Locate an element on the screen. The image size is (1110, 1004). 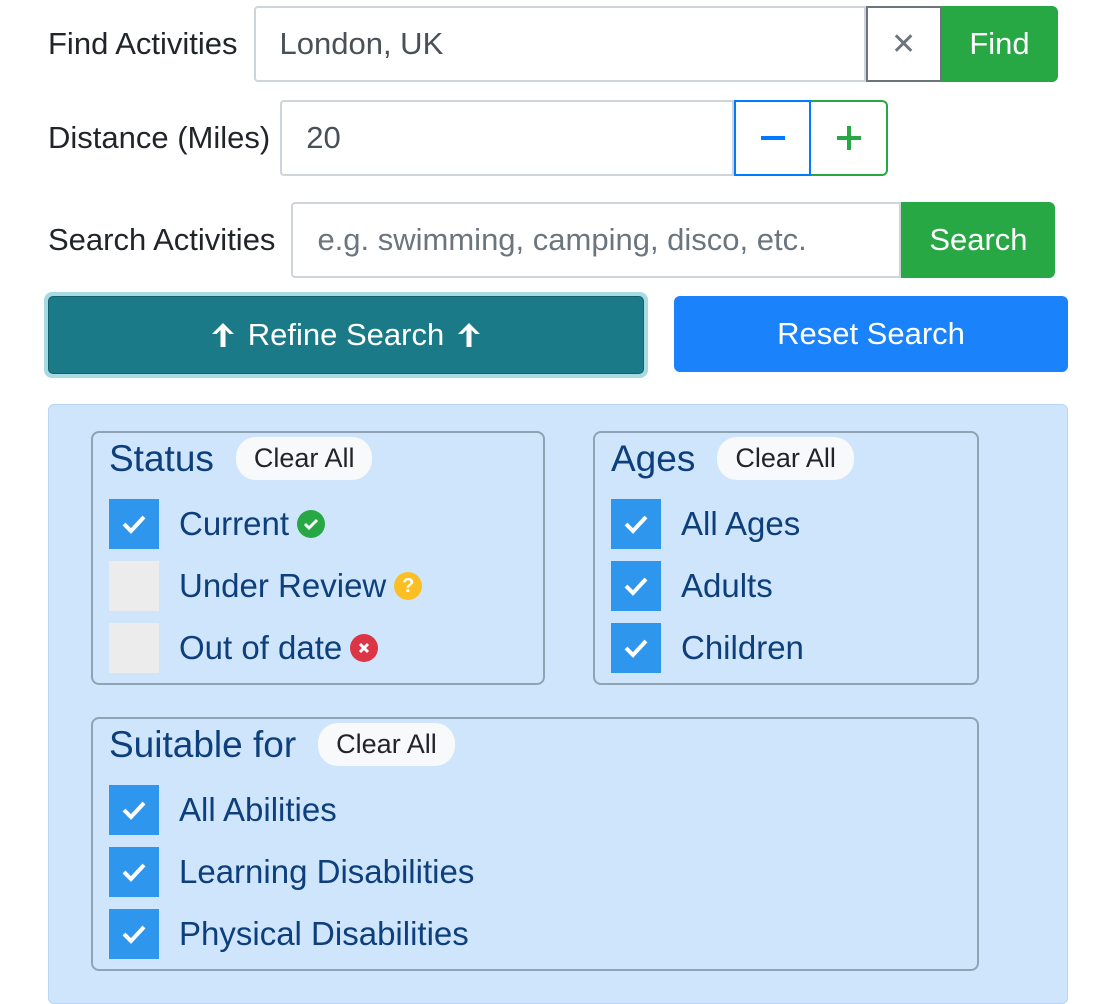
location-row: Find Activities London, UK ✕ Find is located at coordinates (553, 44).